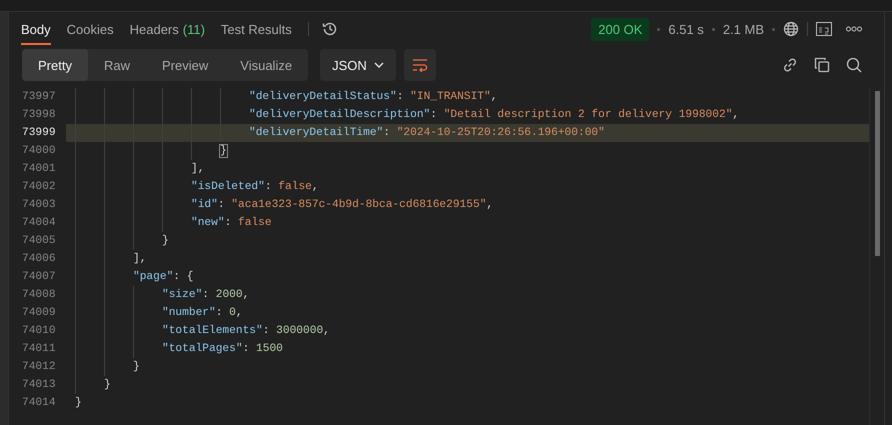 The height and width of the screenshot is (425, 892). Describe the element at coordinates (877, 173) in the screenshot. I see `scrollbar-thumb` at that location.